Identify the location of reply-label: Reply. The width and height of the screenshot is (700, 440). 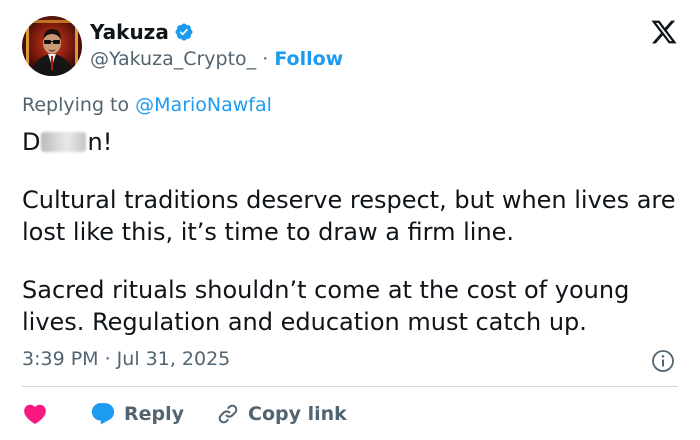
(154, 414).